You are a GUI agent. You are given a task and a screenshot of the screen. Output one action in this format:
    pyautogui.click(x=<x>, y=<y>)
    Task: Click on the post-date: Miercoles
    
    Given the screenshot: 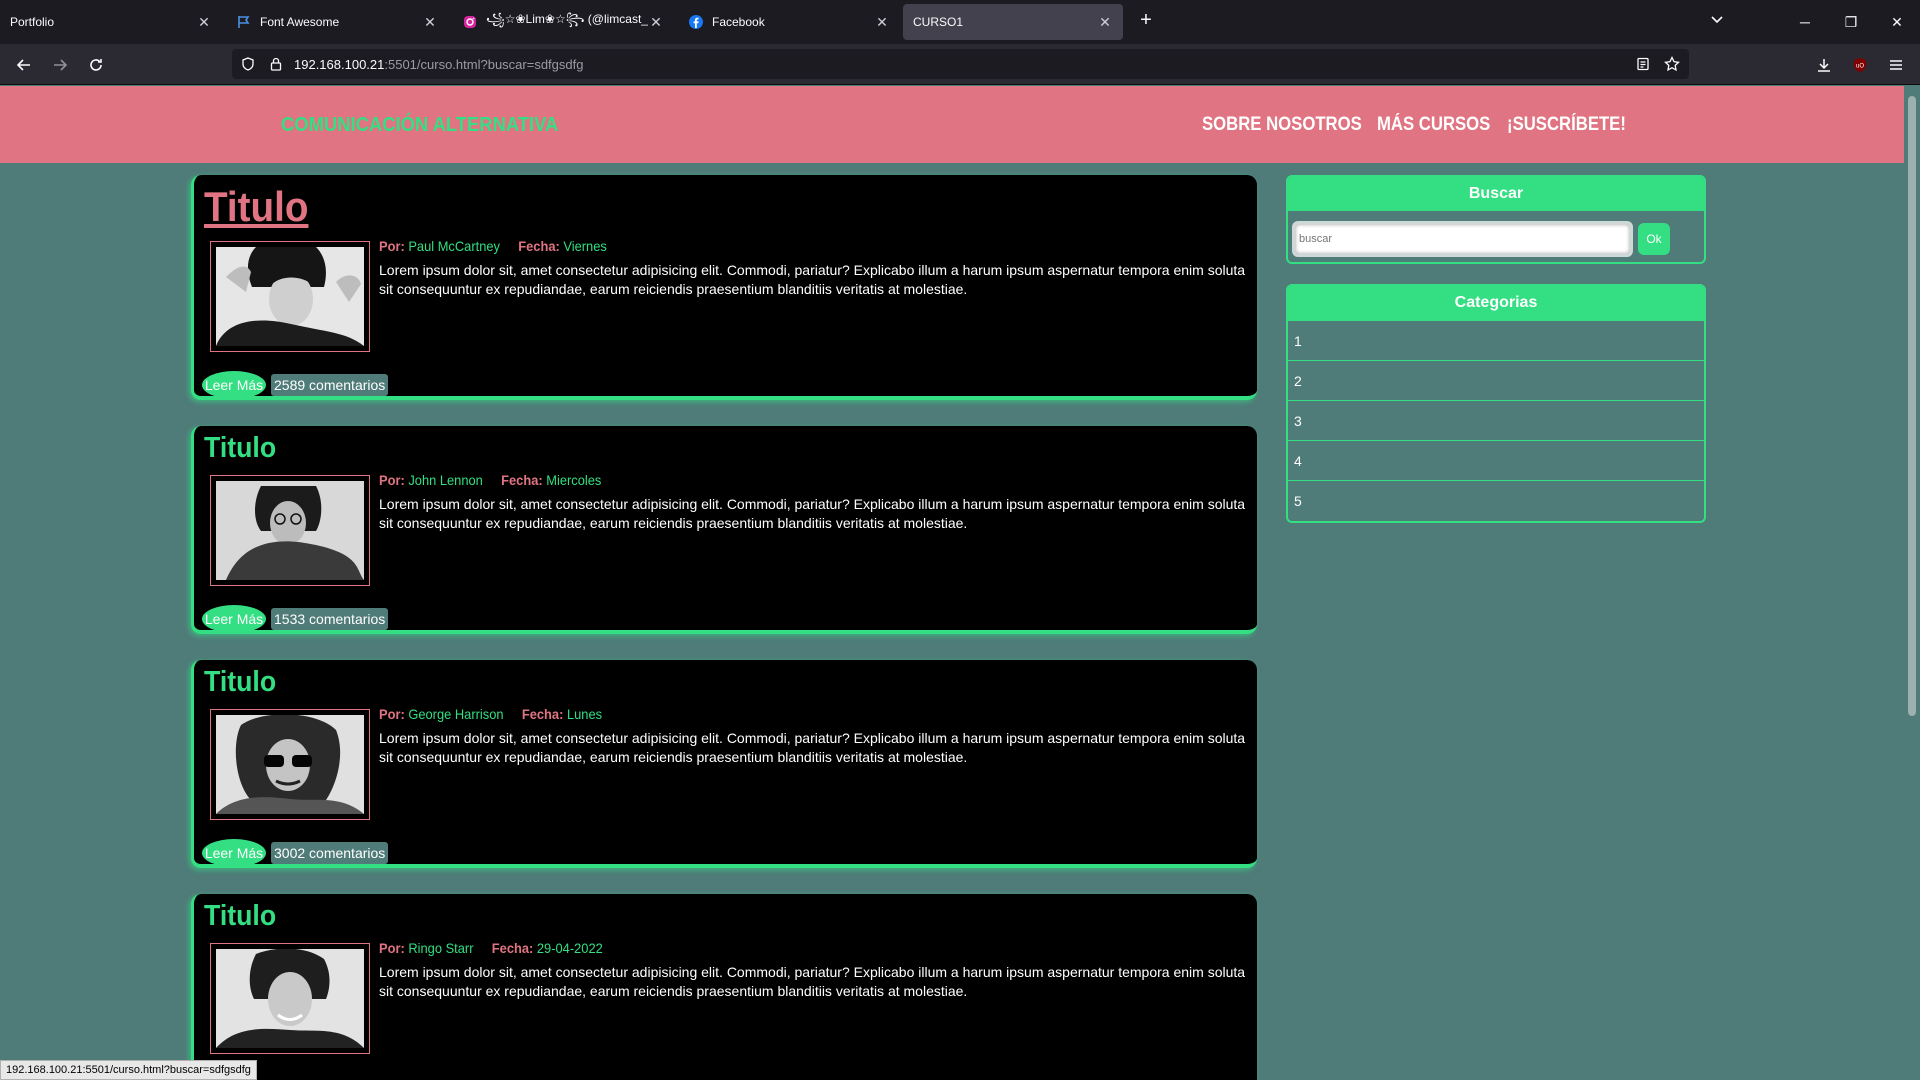 What is the action you would take?
    pyautogui.click(x=574, y=480)
    